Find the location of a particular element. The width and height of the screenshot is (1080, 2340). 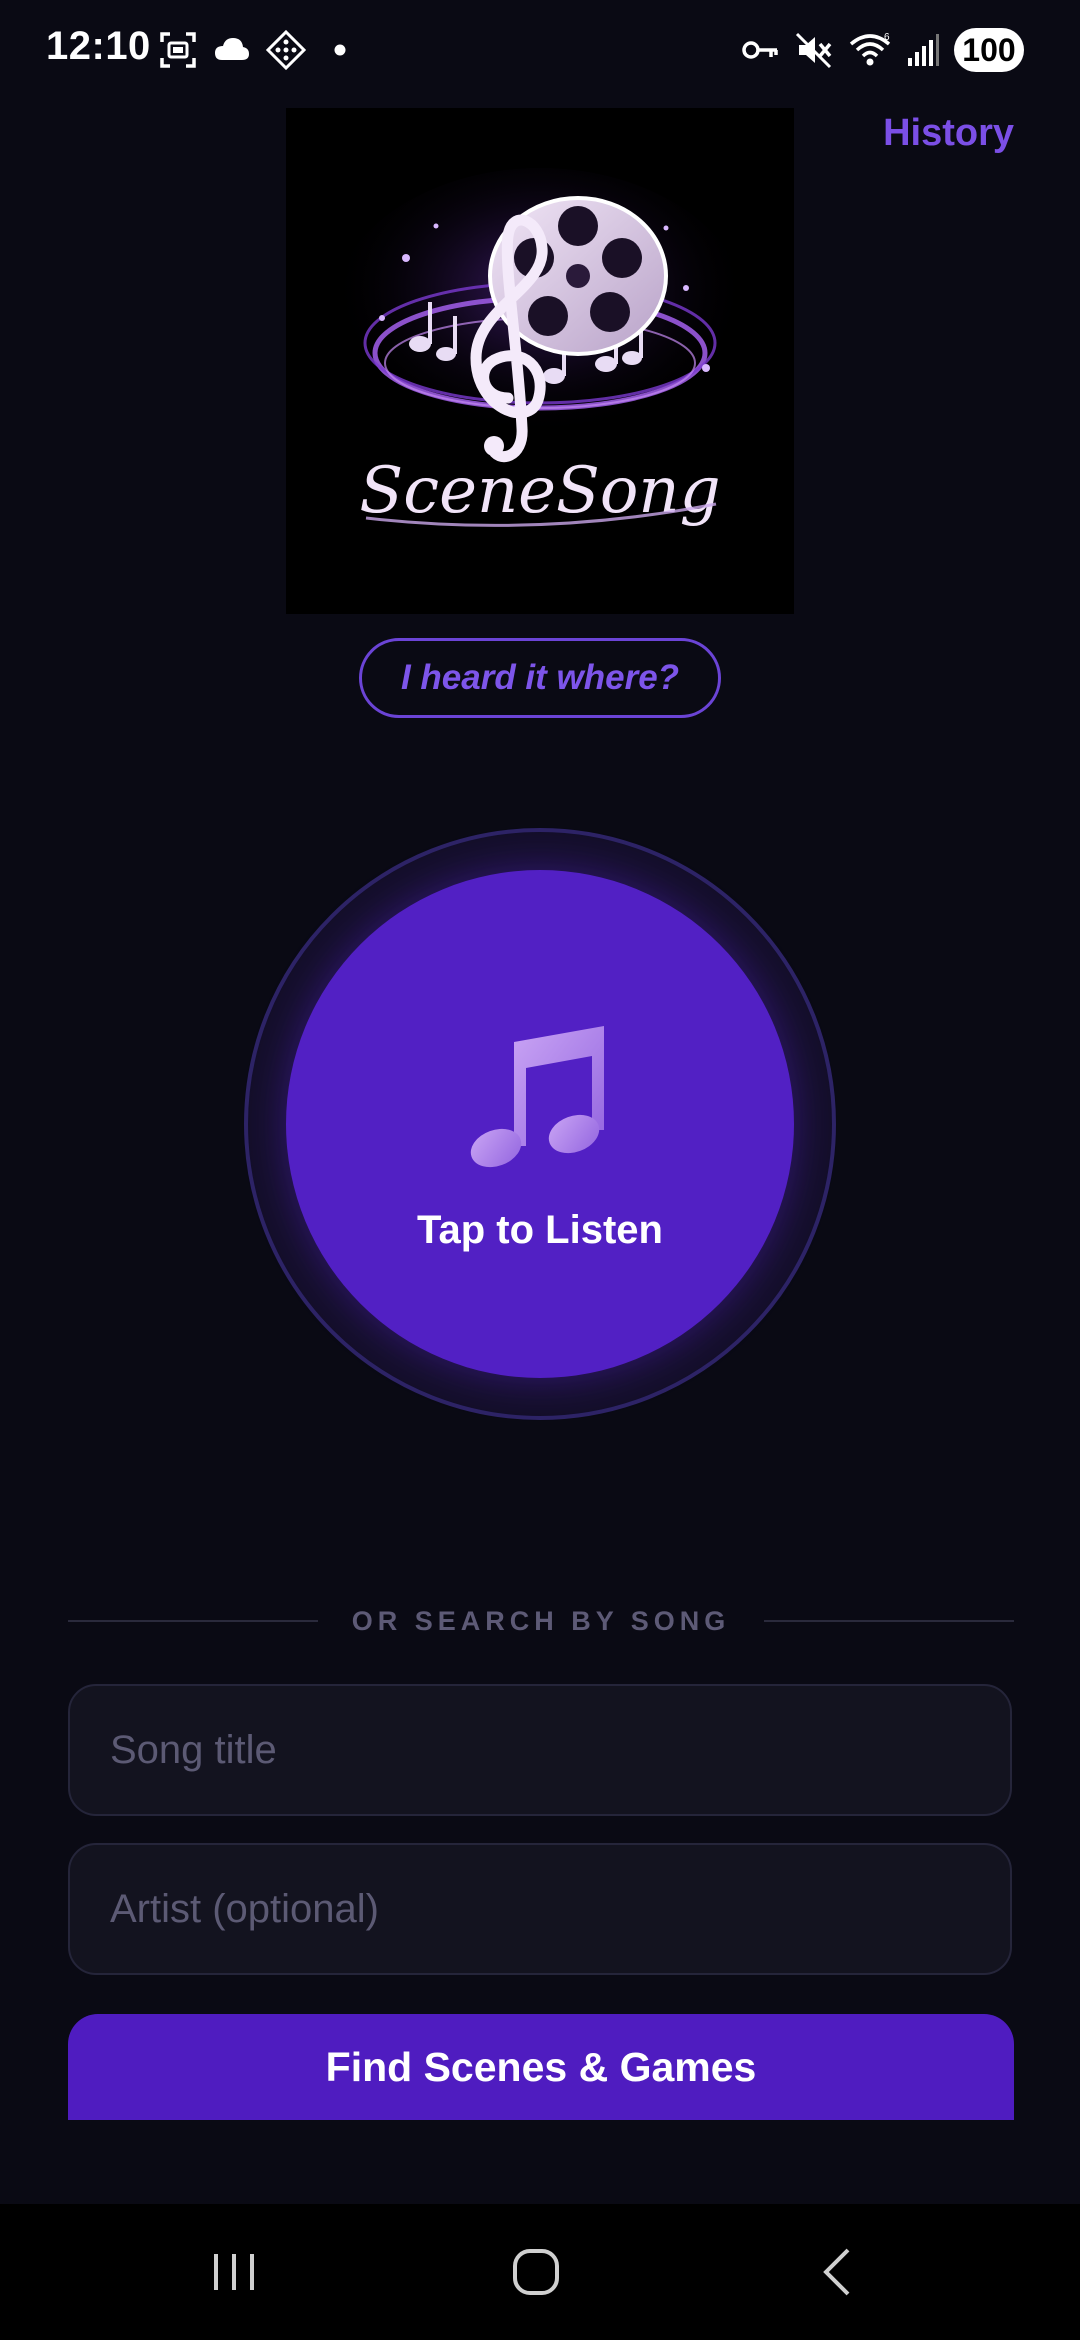

artist-input is located at coordinates (540, 1909).